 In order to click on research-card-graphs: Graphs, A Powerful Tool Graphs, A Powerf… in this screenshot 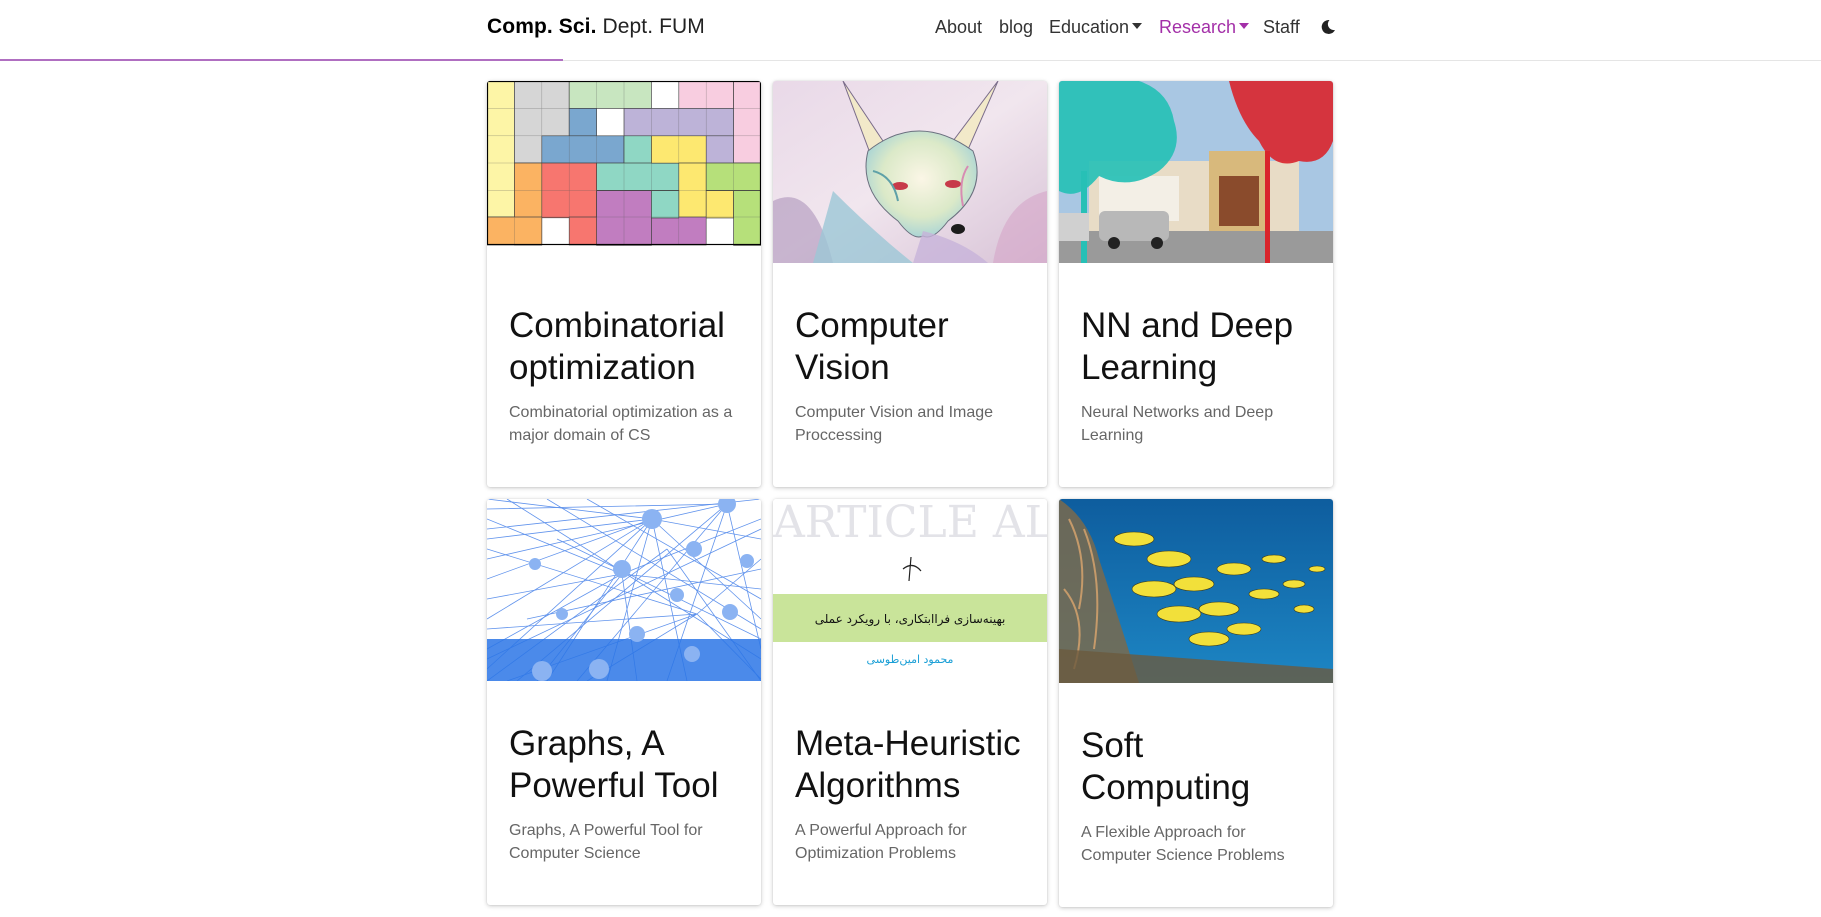, I will do `click(624, 702)`.